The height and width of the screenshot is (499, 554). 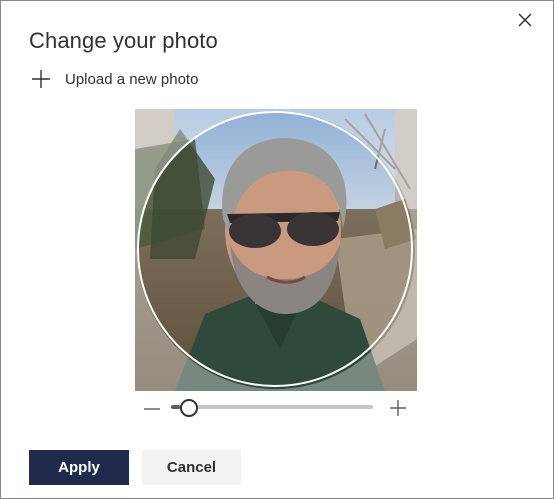 I want to click on dialog-title: Change your photo, so click(x=123, y=40).